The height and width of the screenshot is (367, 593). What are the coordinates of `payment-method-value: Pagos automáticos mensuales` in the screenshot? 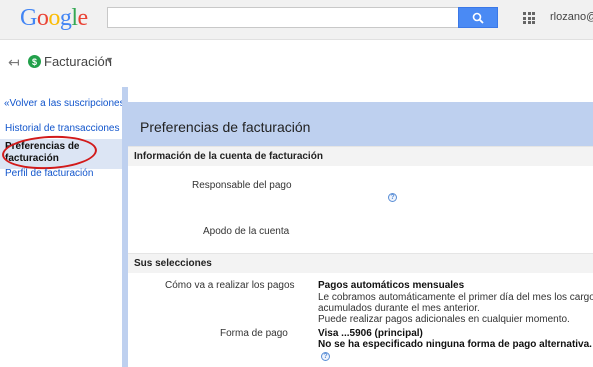 It's located at (391, 285).